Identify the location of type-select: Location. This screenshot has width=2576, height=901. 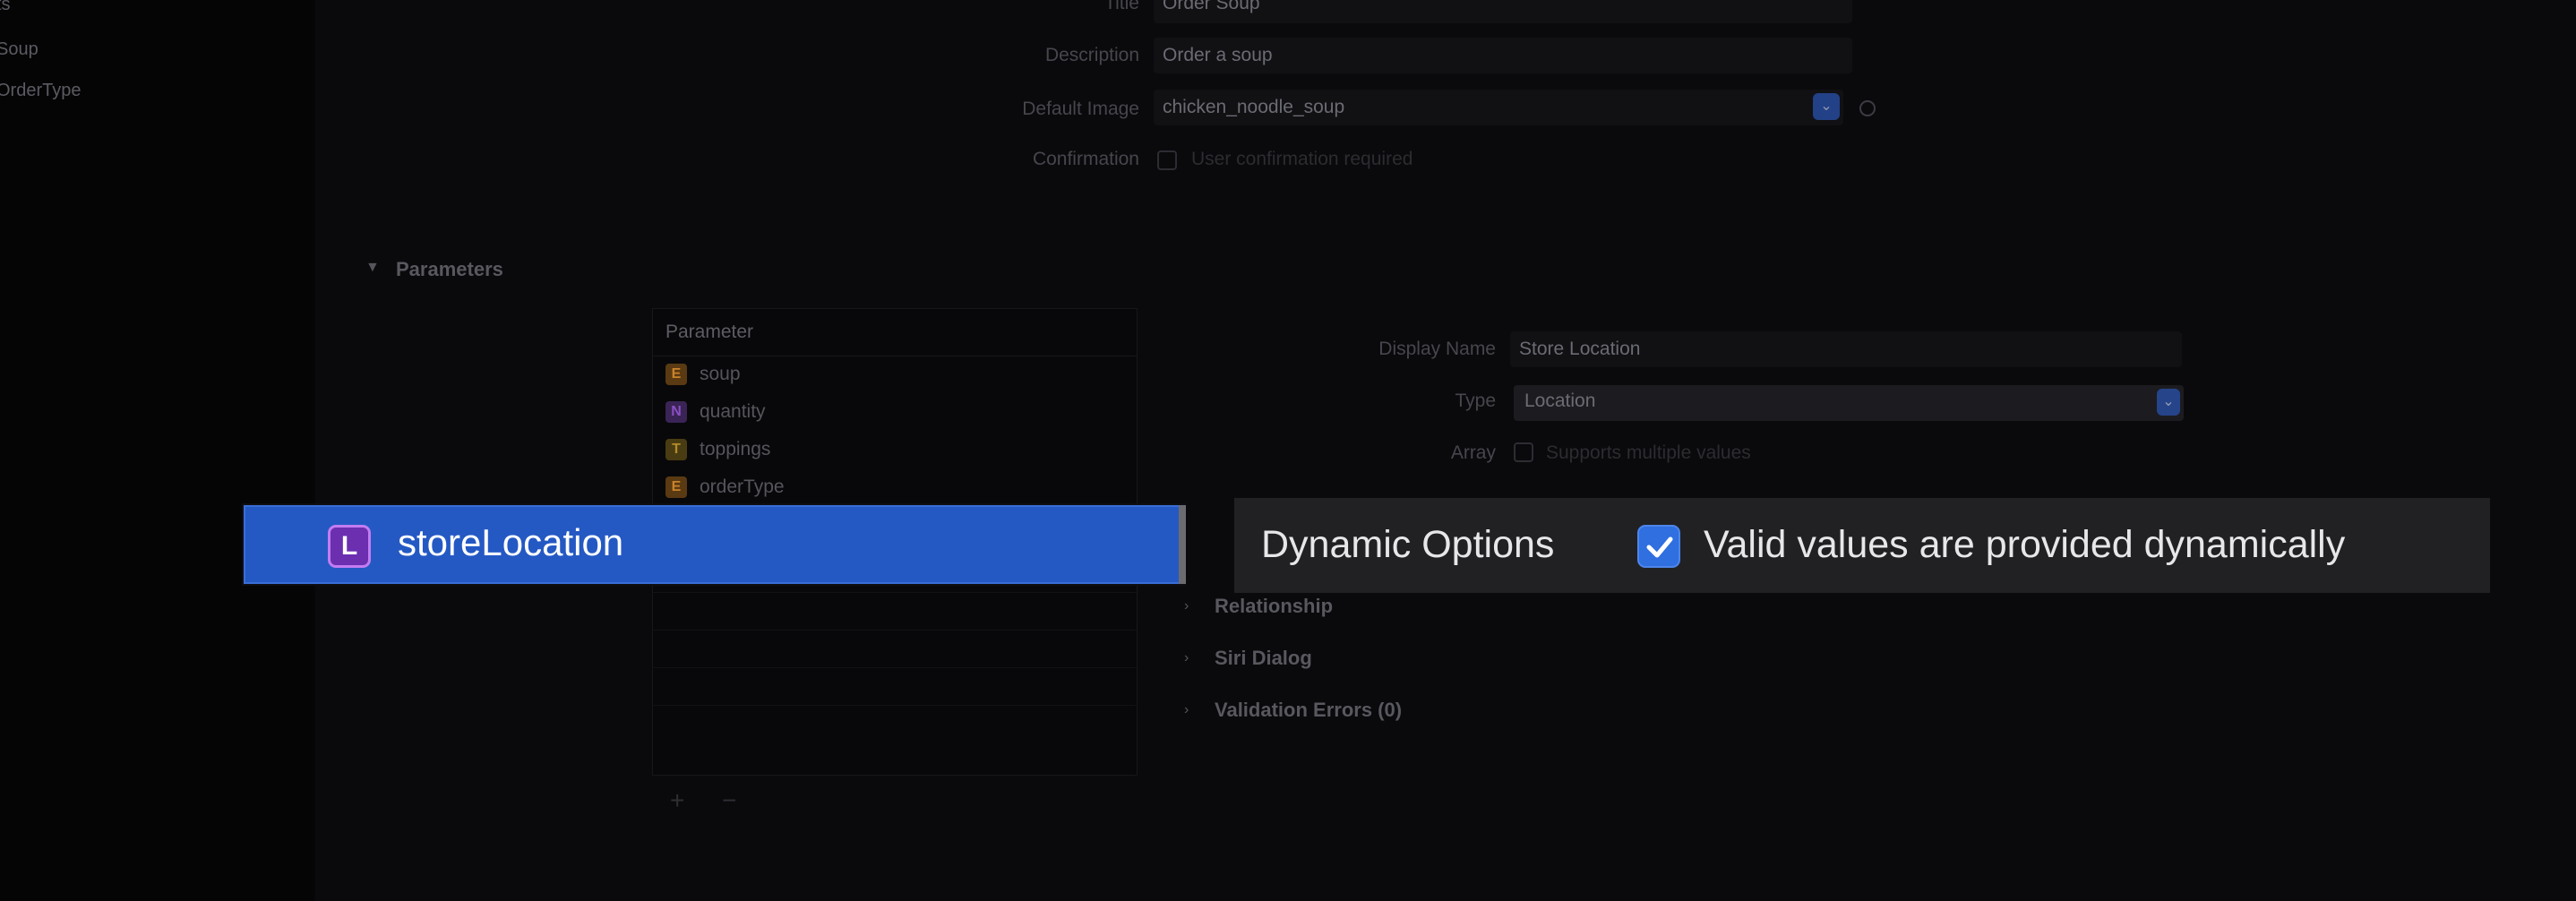
(1559, 401).